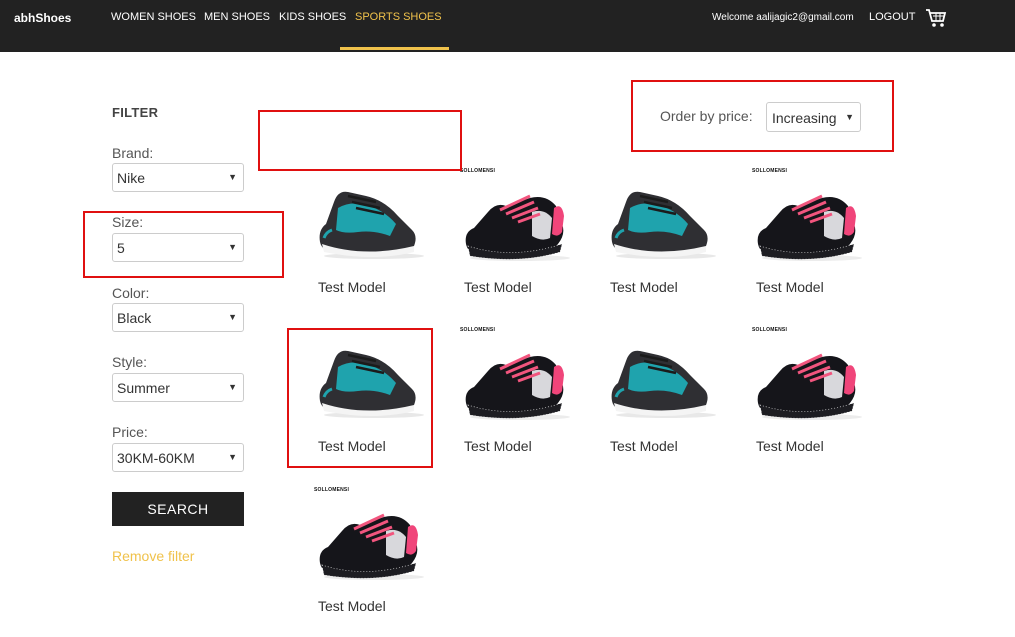 The width and height of the screenshot is (1015, 637). What do you see at coordinates (237, 17) in the screenshot?
I see `nav-men-shoes: MEN SHOES` at bounding box center [237, 17].